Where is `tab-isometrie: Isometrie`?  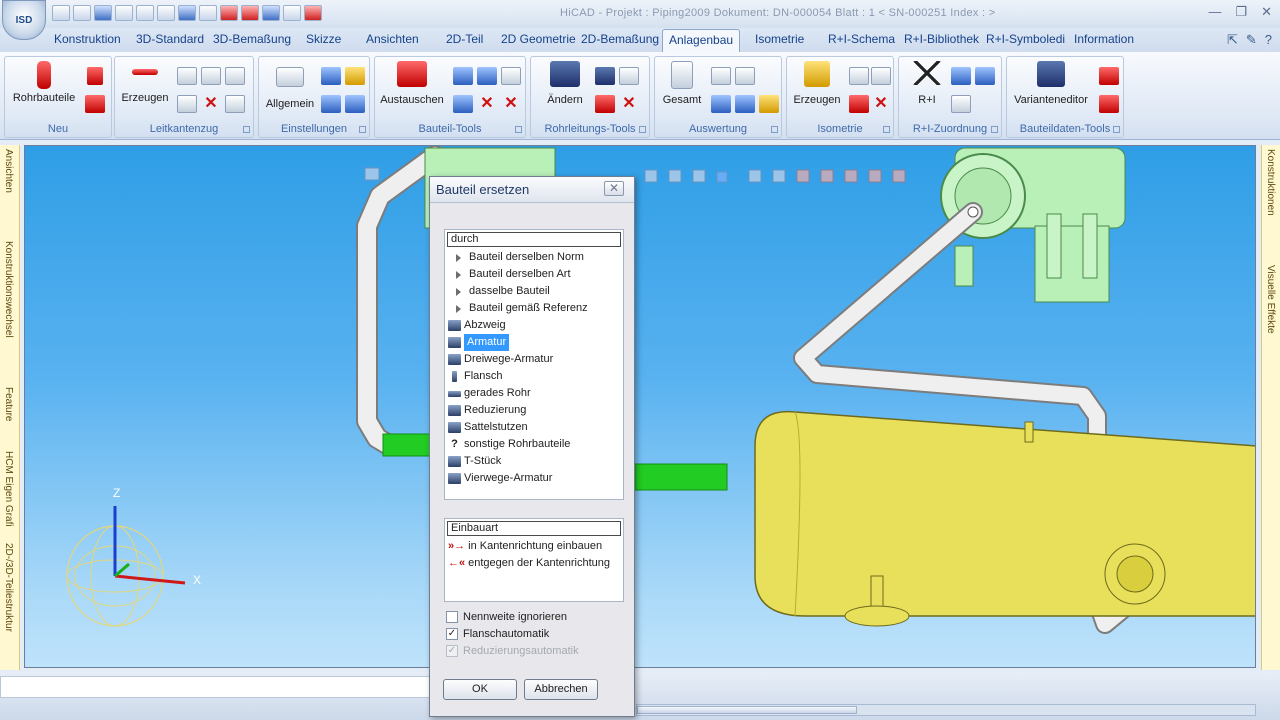
tab-isometrie: Isometrie is located at coordinates (779, 39).